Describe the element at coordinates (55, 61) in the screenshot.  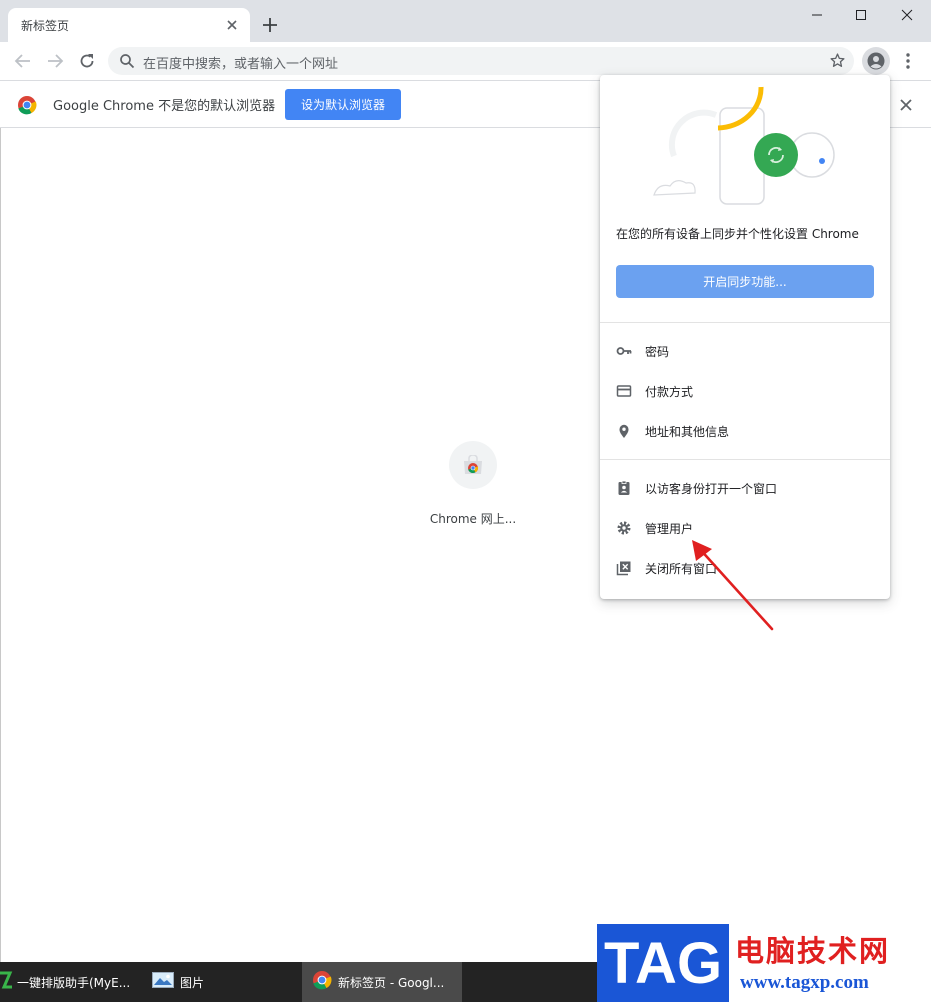
I see `forward-arrow-icon` at that location.